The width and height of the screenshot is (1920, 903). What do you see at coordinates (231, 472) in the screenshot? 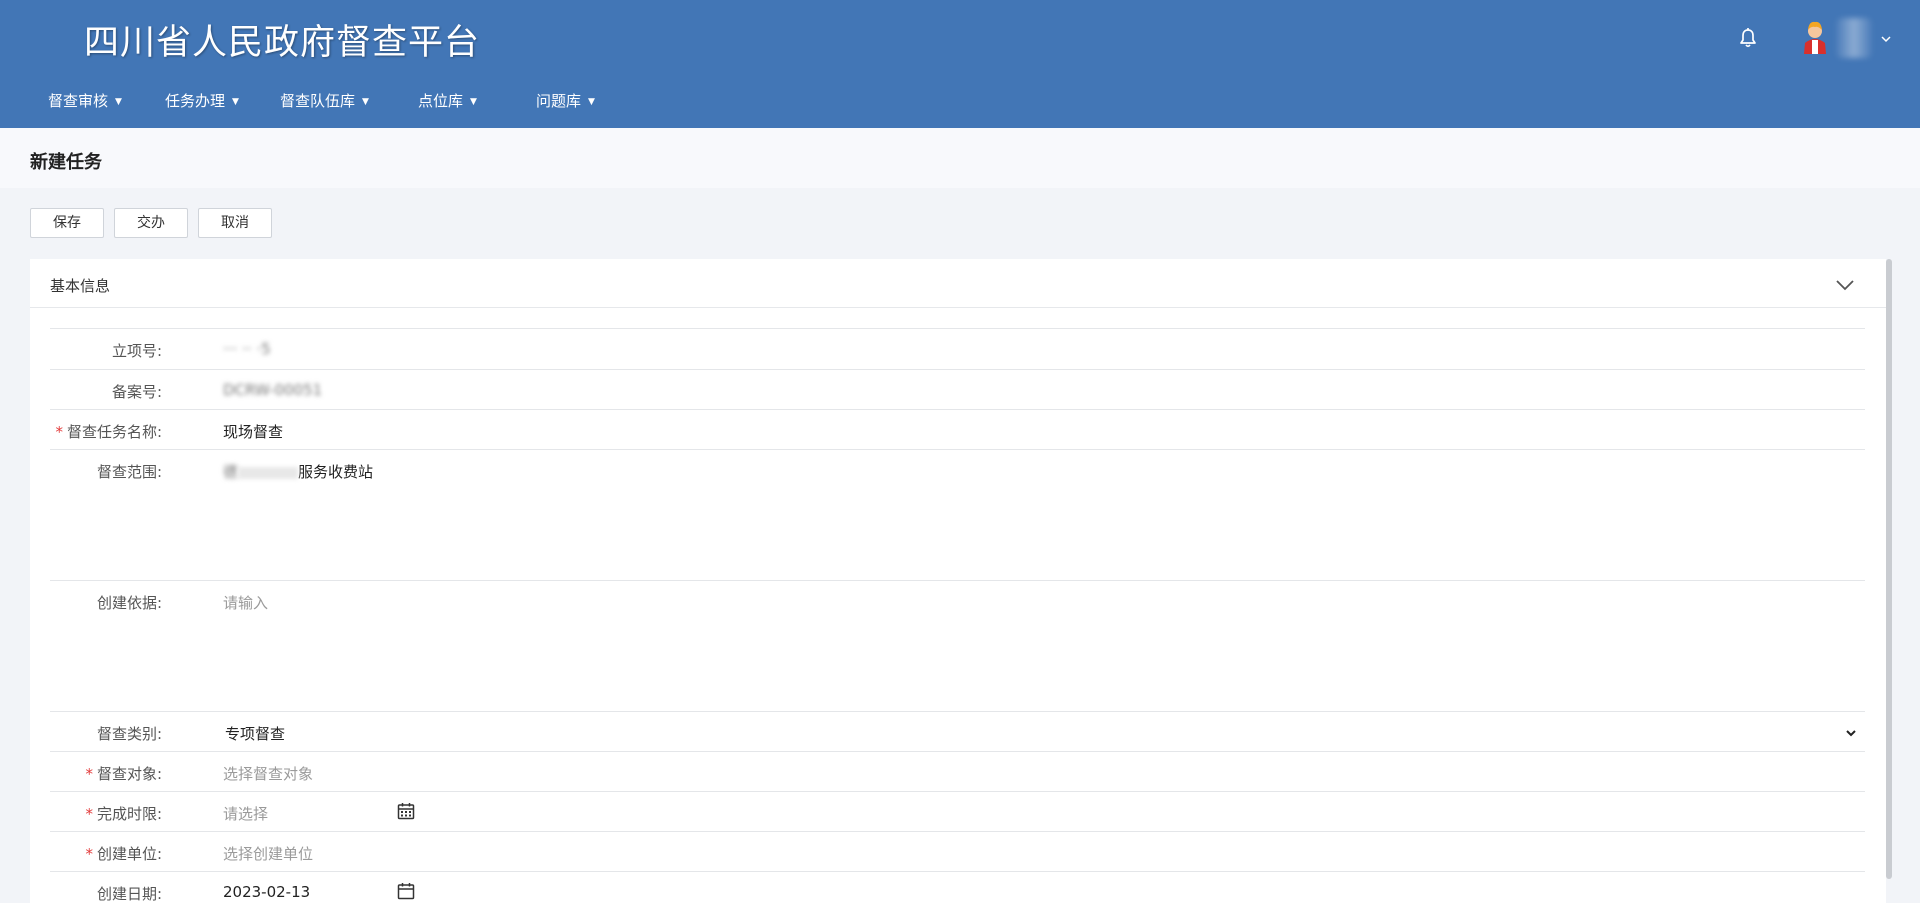
I see `scope-value-blurred: 德` at bounding box center [231, 472].